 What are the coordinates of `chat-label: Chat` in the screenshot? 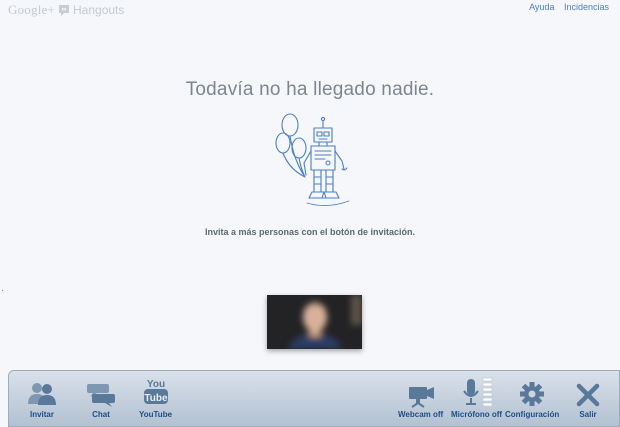 It's located at (101, 414).